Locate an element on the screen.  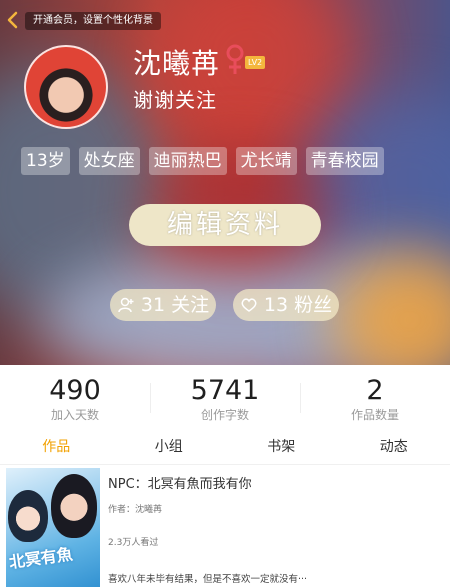
tab-groups: 小组 is located at coordinates (169, 447).